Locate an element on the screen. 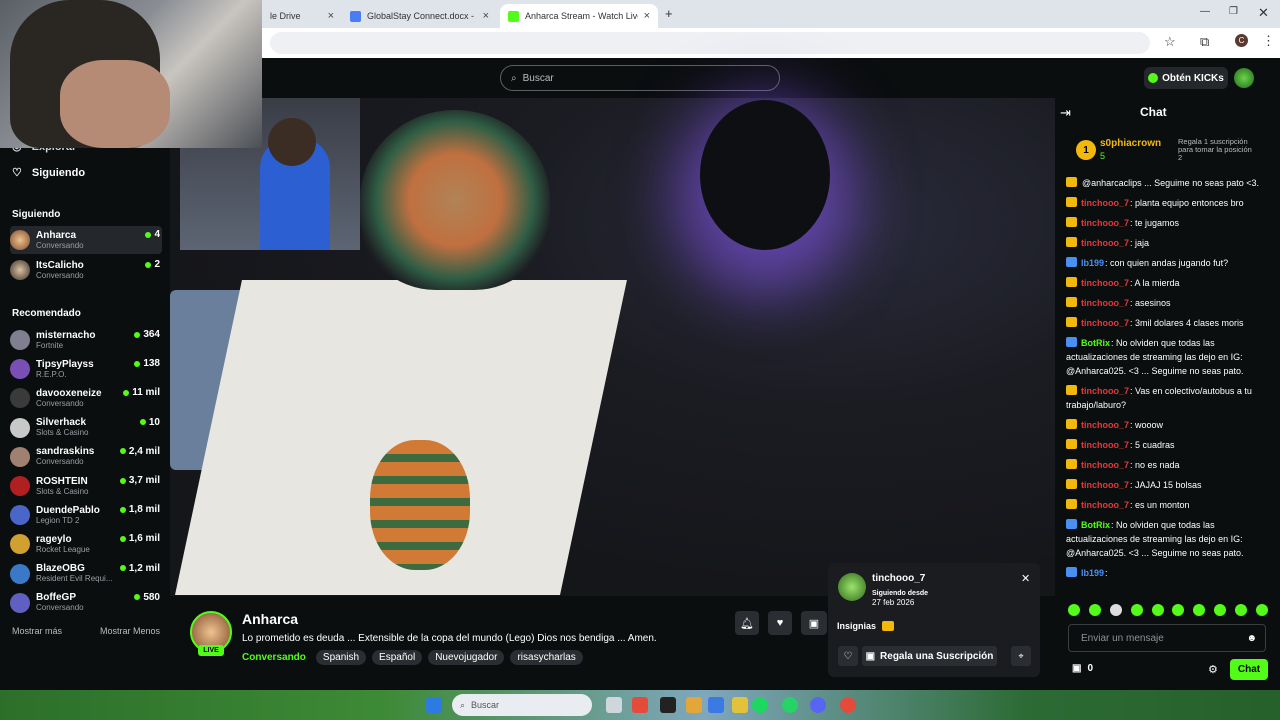 The width and height of the screenshot is (1280, 720). minimize-icon: — is located at coordinates (1205, 11).